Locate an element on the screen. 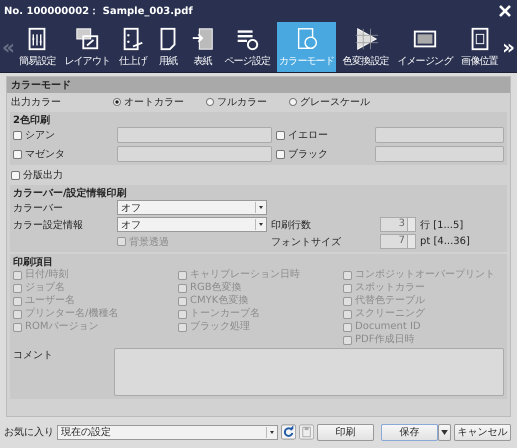 This screenshot has height=448, width=517. field-label: カラー設定情報 is located at coordinates (48, 225).